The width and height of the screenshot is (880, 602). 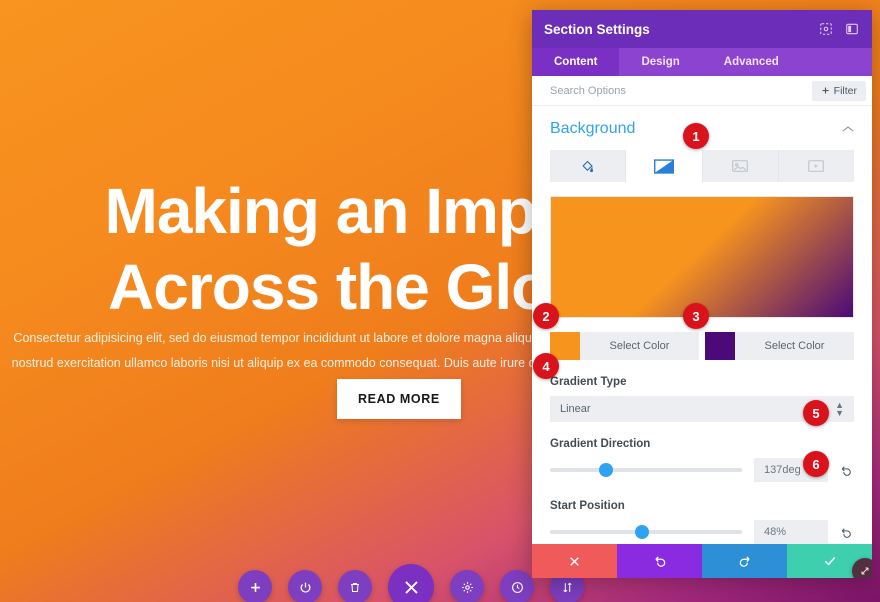 I want to click on background-image-tab, so click(x=741, y=166).